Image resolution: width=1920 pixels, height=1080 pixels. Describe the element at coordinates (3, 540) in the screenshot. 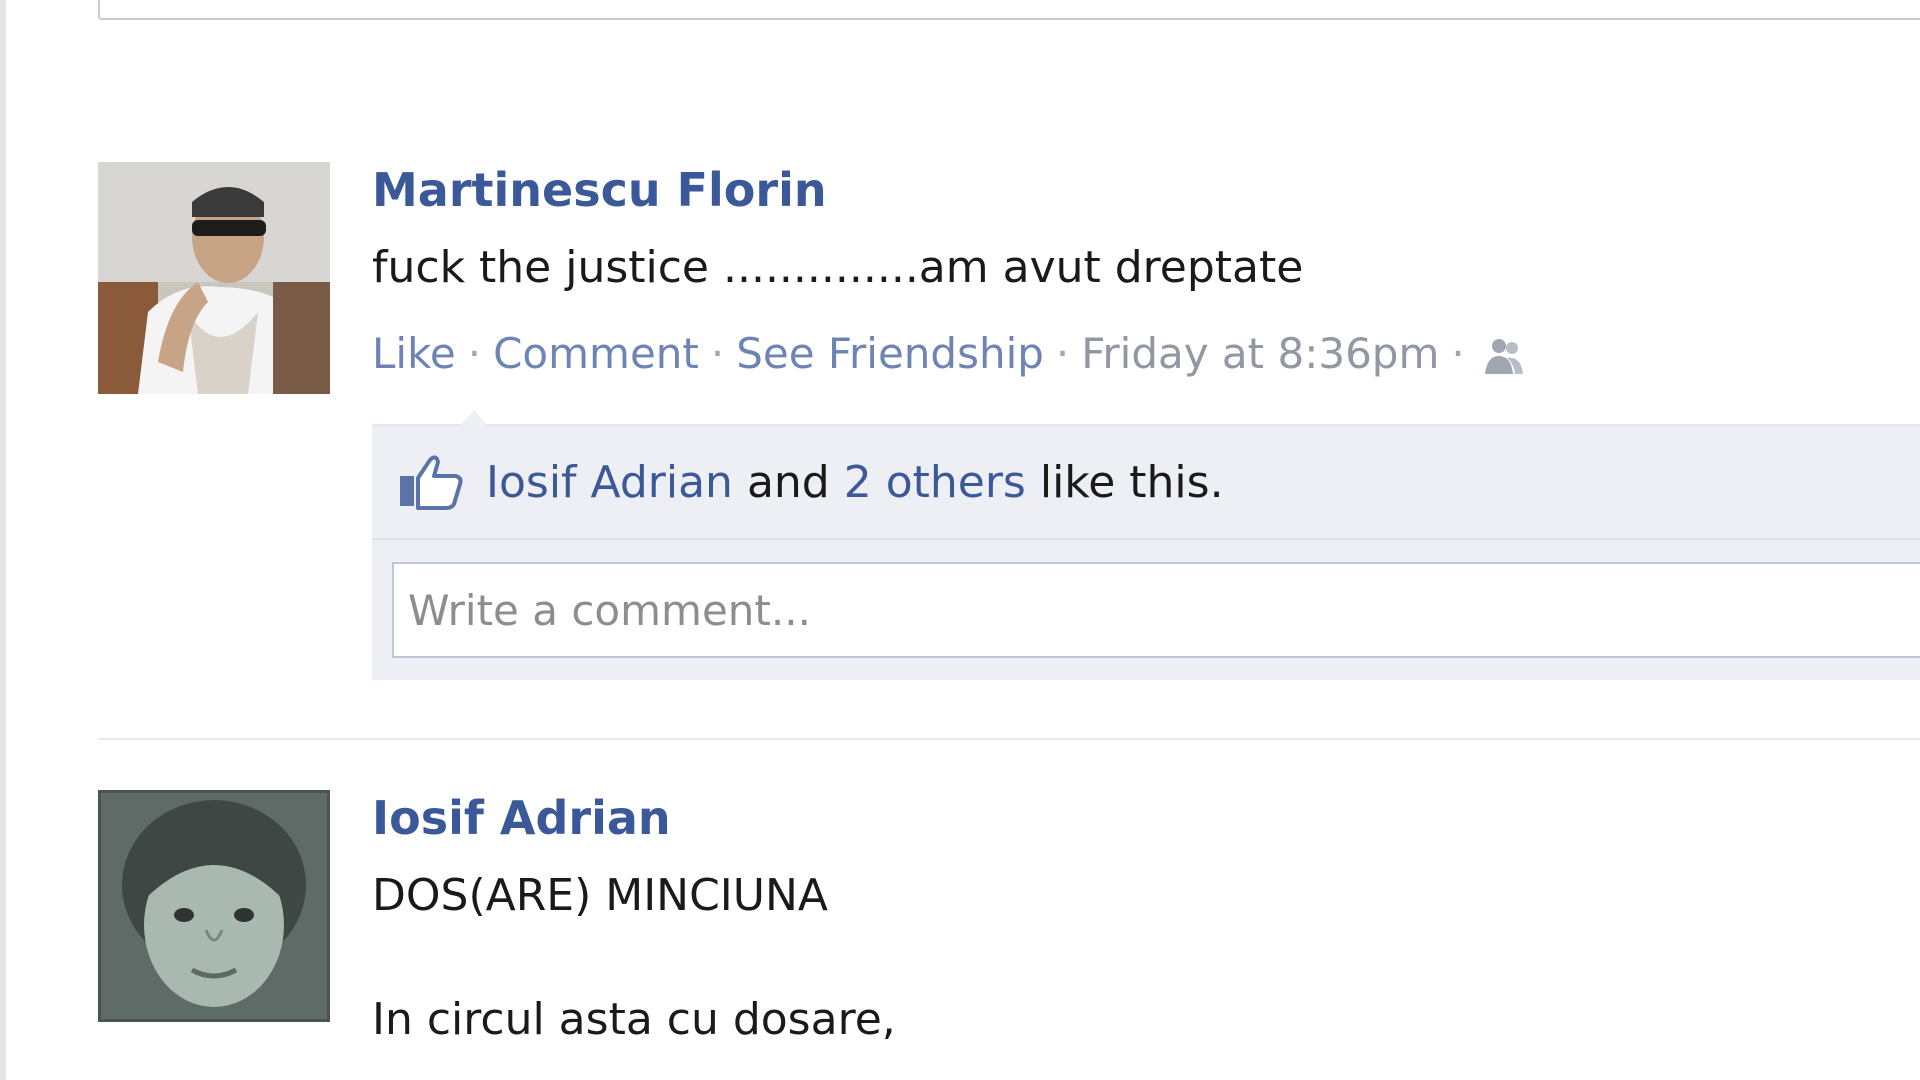

I see `left-border` at that location.